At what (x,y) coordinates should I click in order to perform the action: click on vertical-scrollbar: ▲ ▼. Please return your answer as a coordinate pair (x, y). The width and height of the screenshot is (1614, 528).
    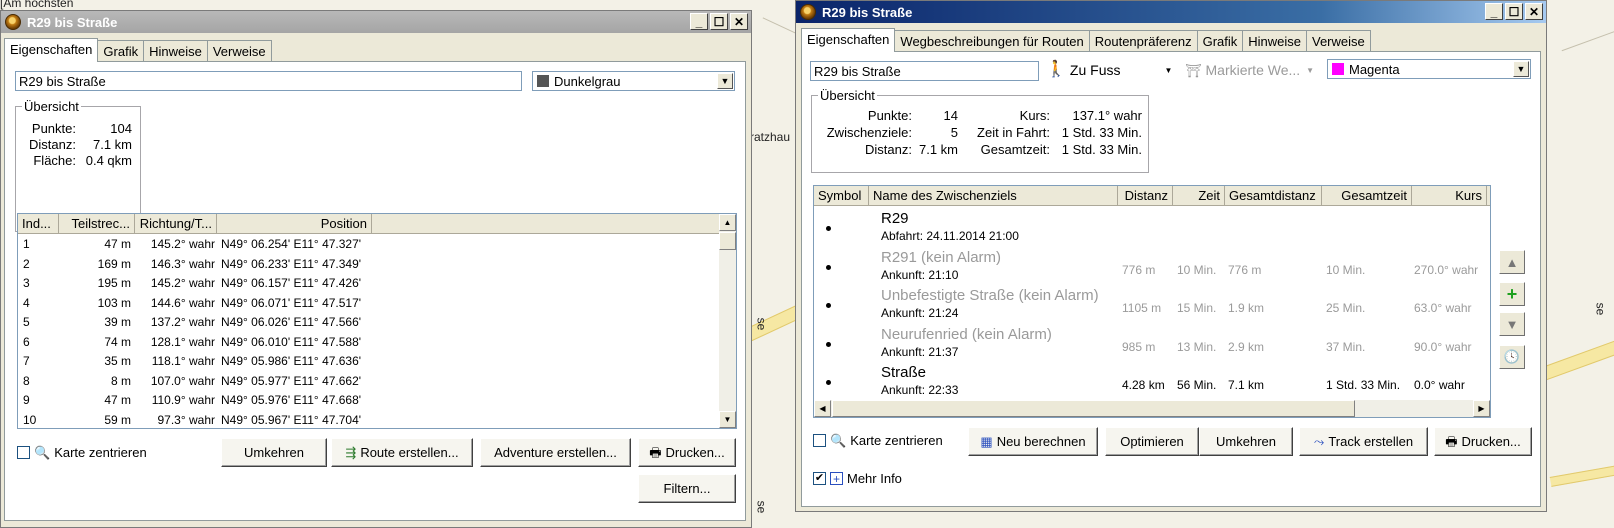
    Looking at the image, I should click on (727, 321).